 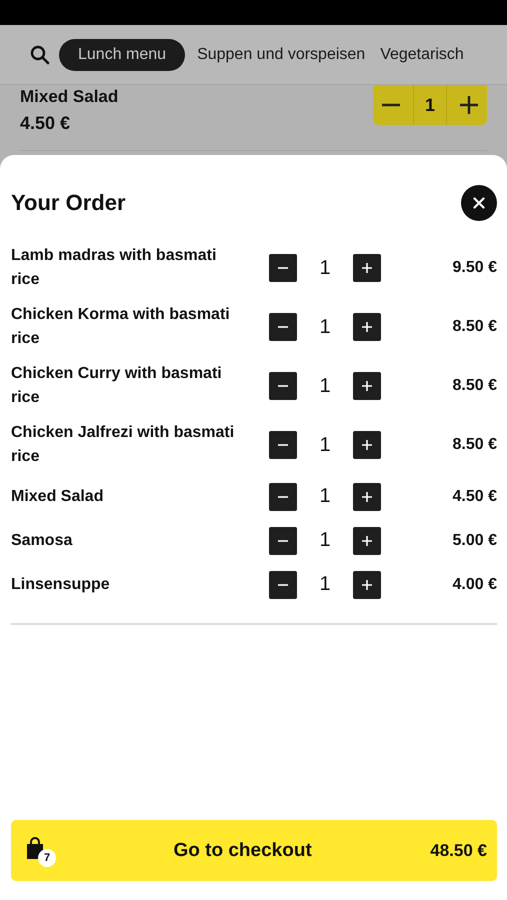 What do you see at coordinates (422, 55) in the screenshot?
I see `category-tab: Vegetarisch` at bounding box center [422, 55].